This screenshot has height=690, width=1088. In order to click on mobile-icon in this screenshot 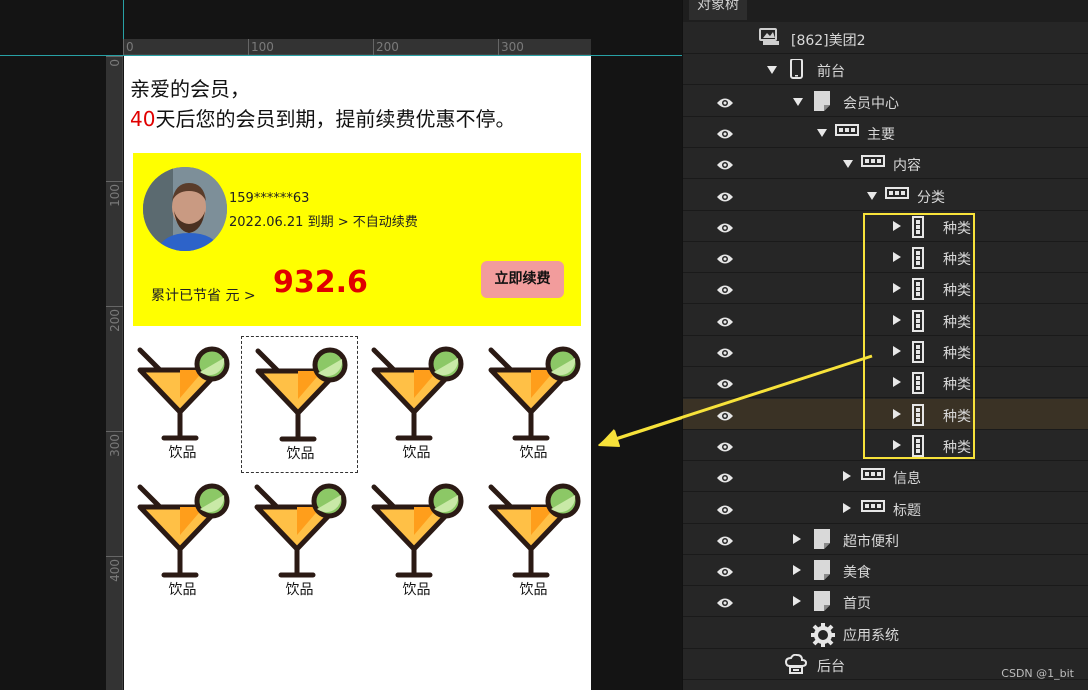, I will do `click(796, 69)`.